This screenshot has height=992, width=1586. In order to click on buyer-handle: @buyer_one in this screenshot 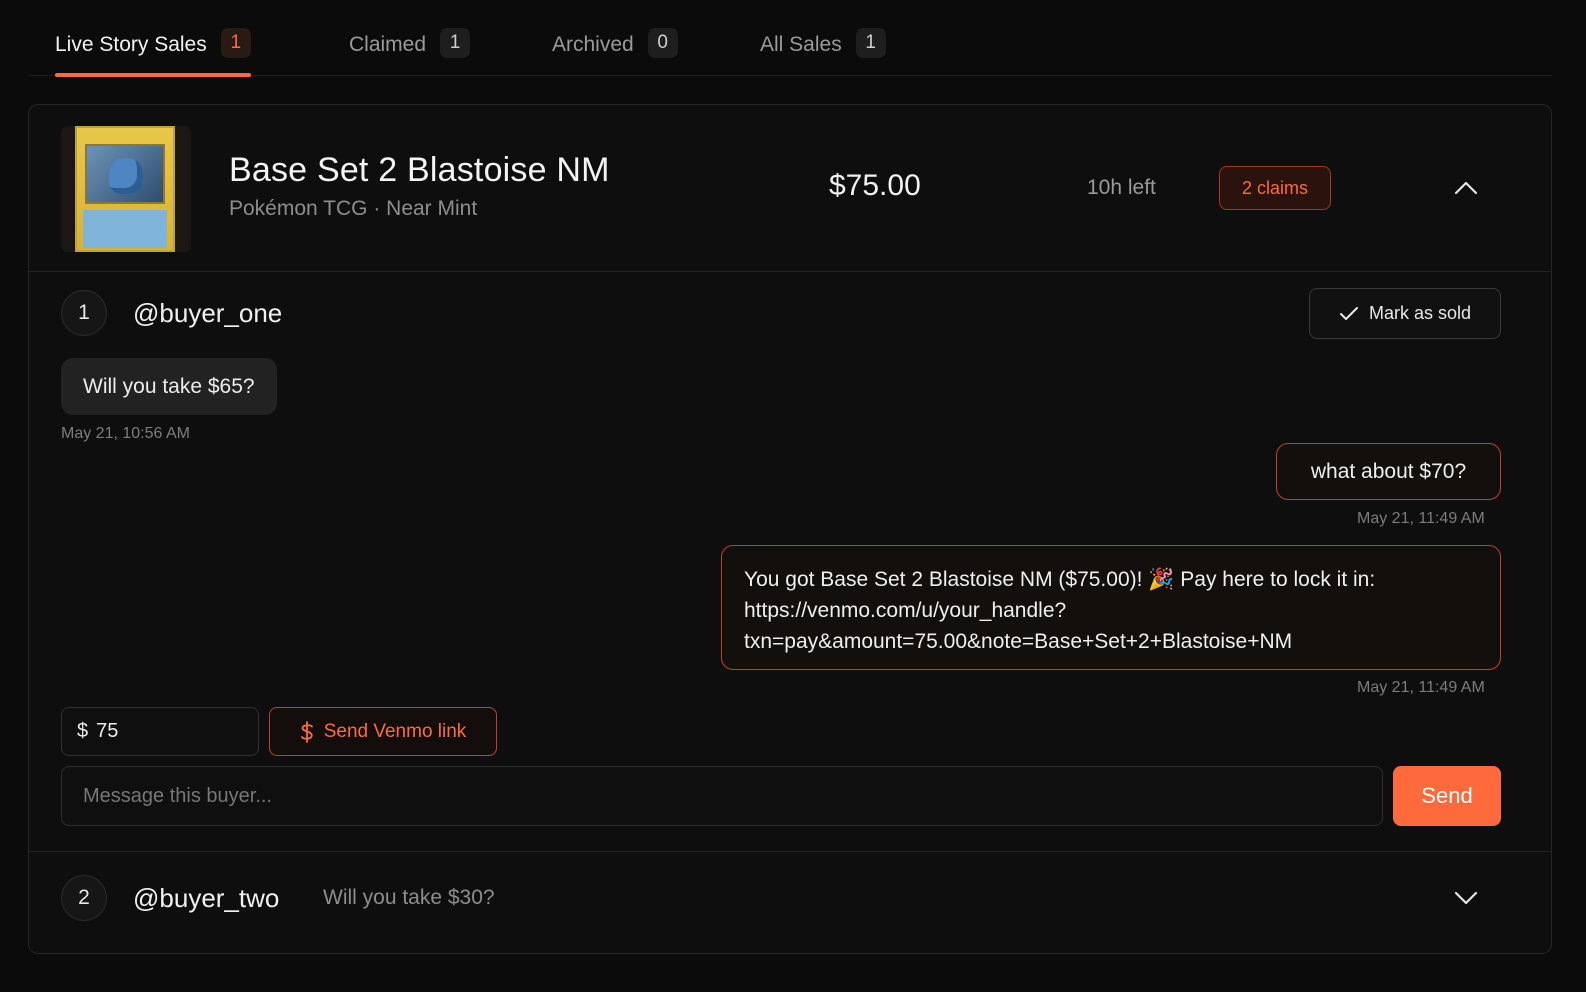, I will do `click(208, 313)`.